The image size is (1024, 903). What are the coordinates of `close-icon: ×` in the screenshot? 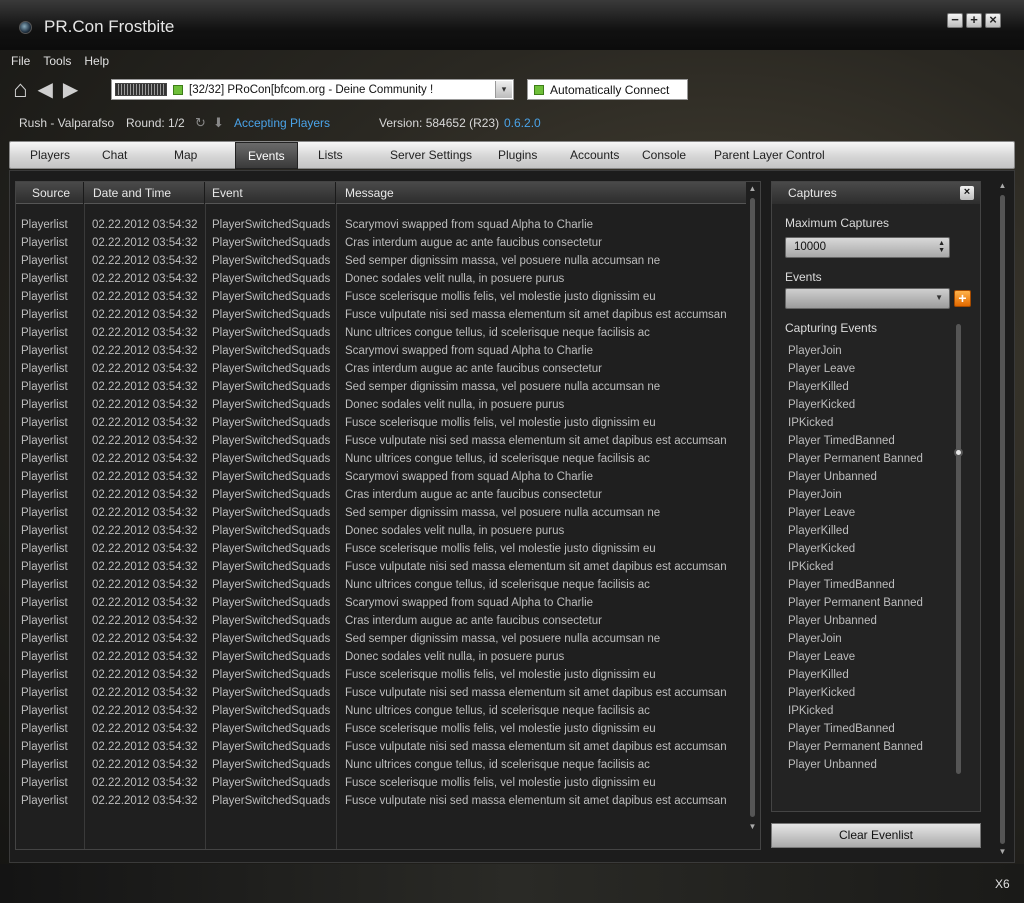 It's located at (967, 193).